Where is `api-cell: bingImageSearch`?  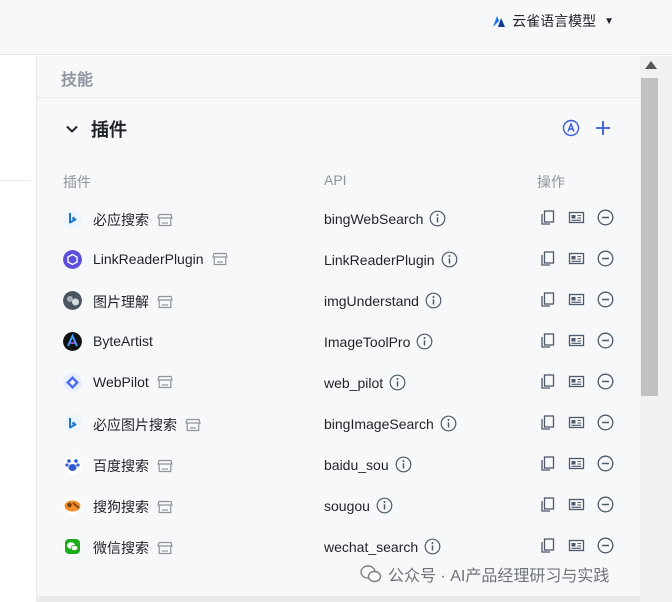 api-cell: bingImageSearch is located at coordinates (390, 423).